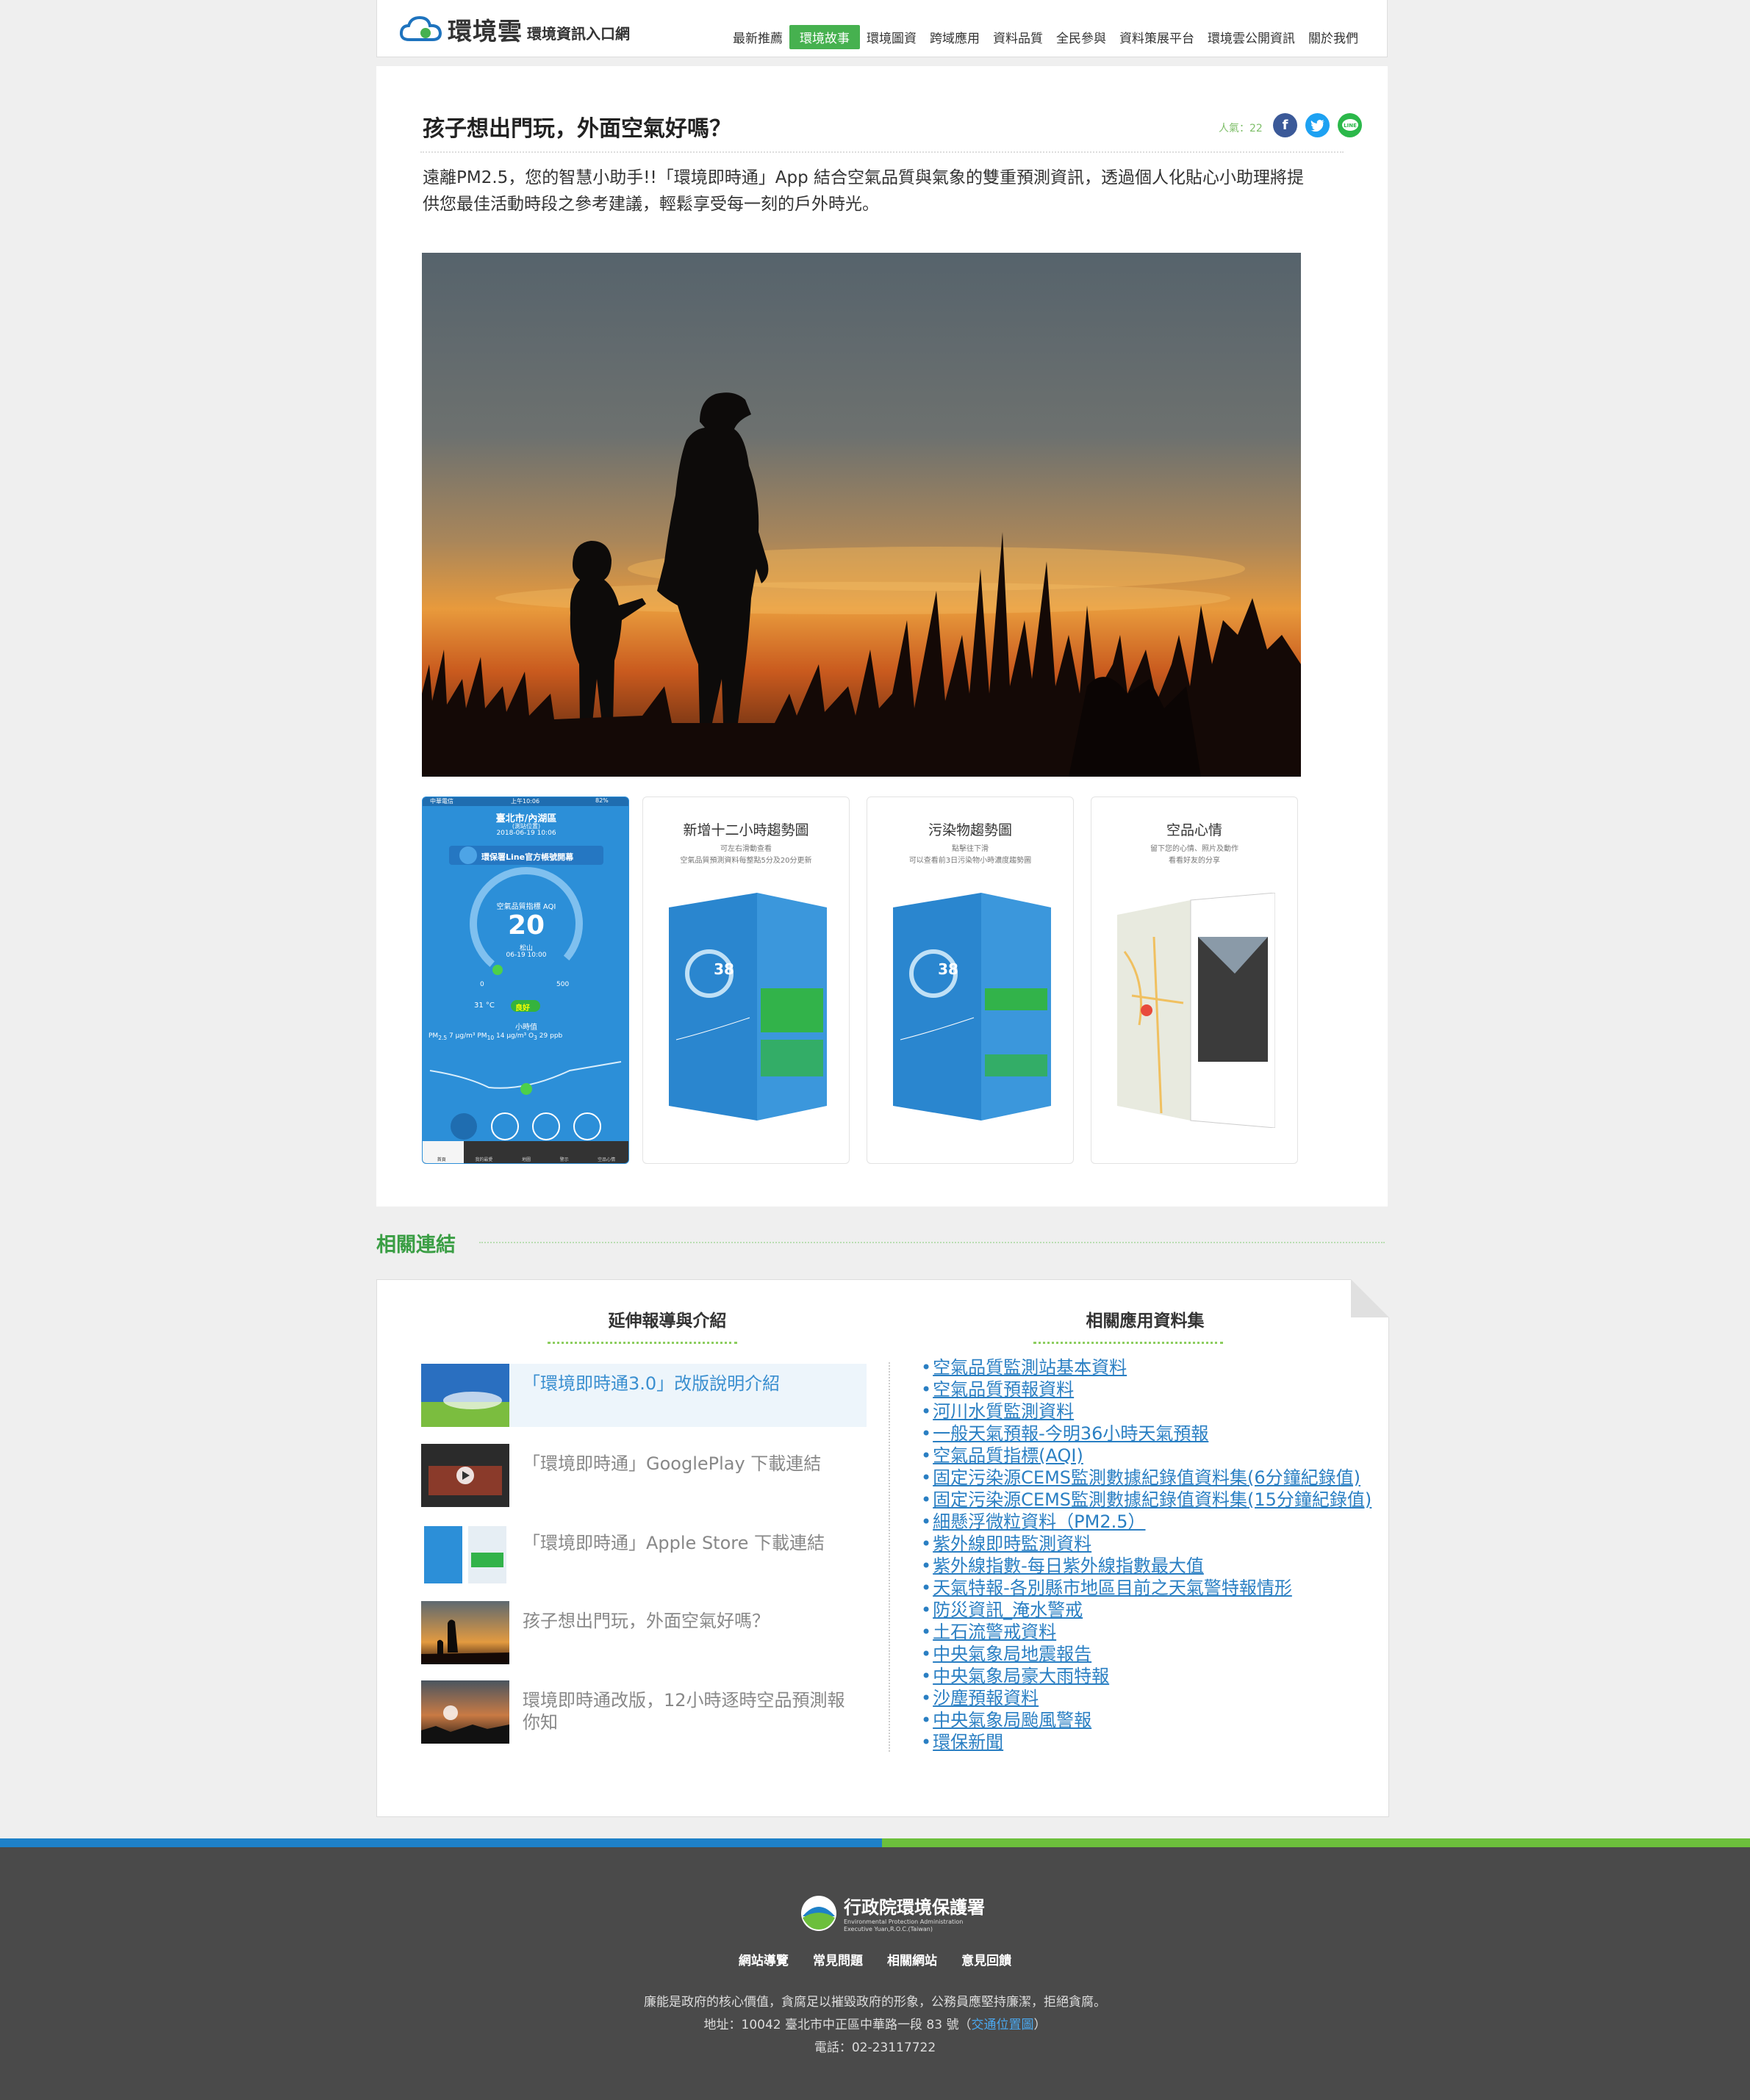 This screenshot has width=1750, height=2100. Describe the element at coordinates (441, 801) in the screenshot. I see `phone-carrier: 中華電信` at that location.